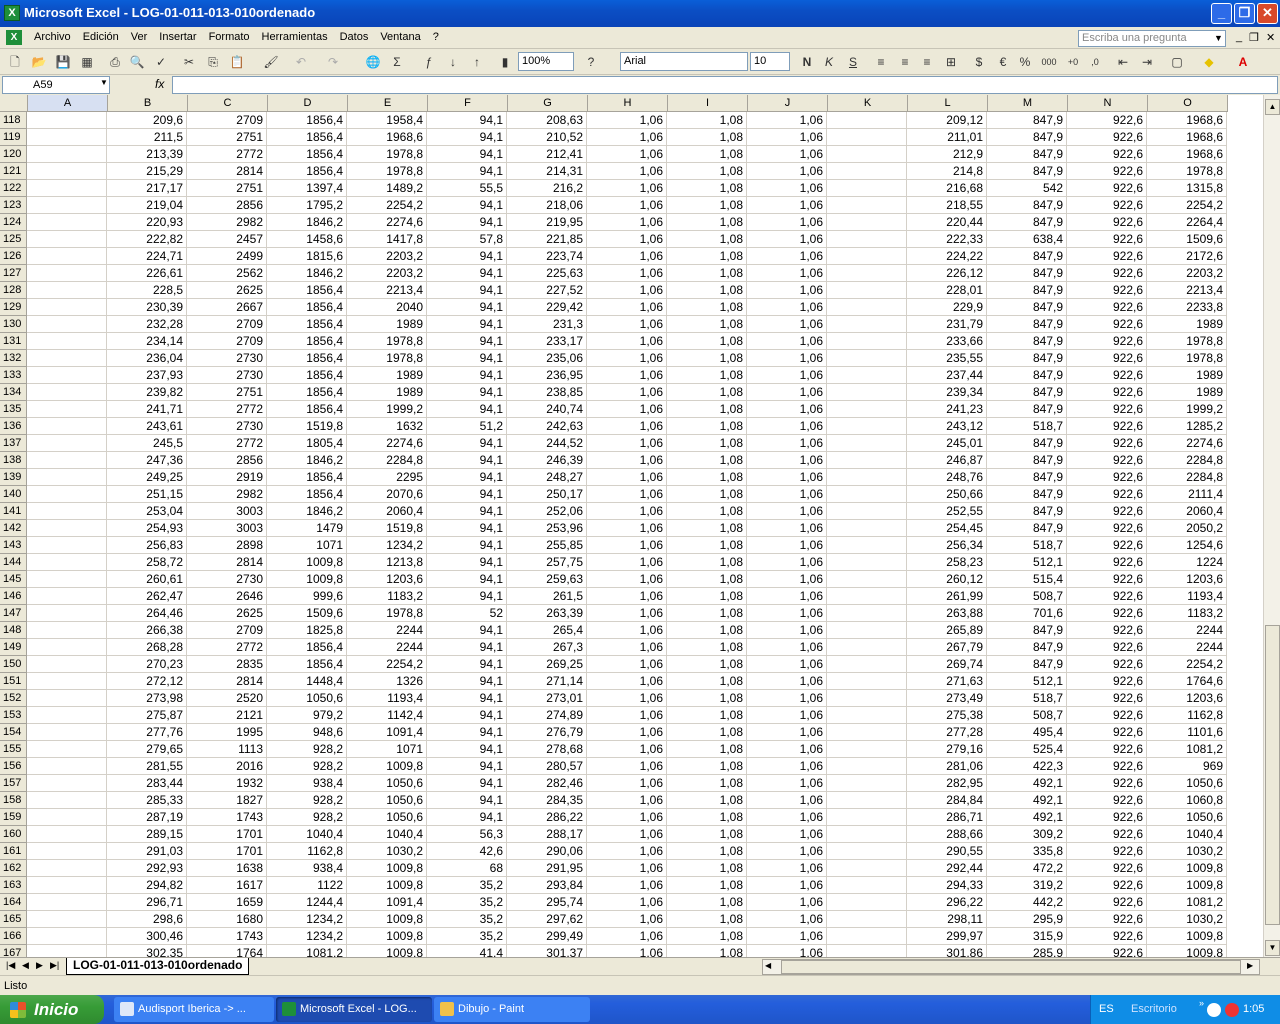  Describe the element at coordinates (147, 188) in the screenshot. I see `cell-B: 217,17` at that location.